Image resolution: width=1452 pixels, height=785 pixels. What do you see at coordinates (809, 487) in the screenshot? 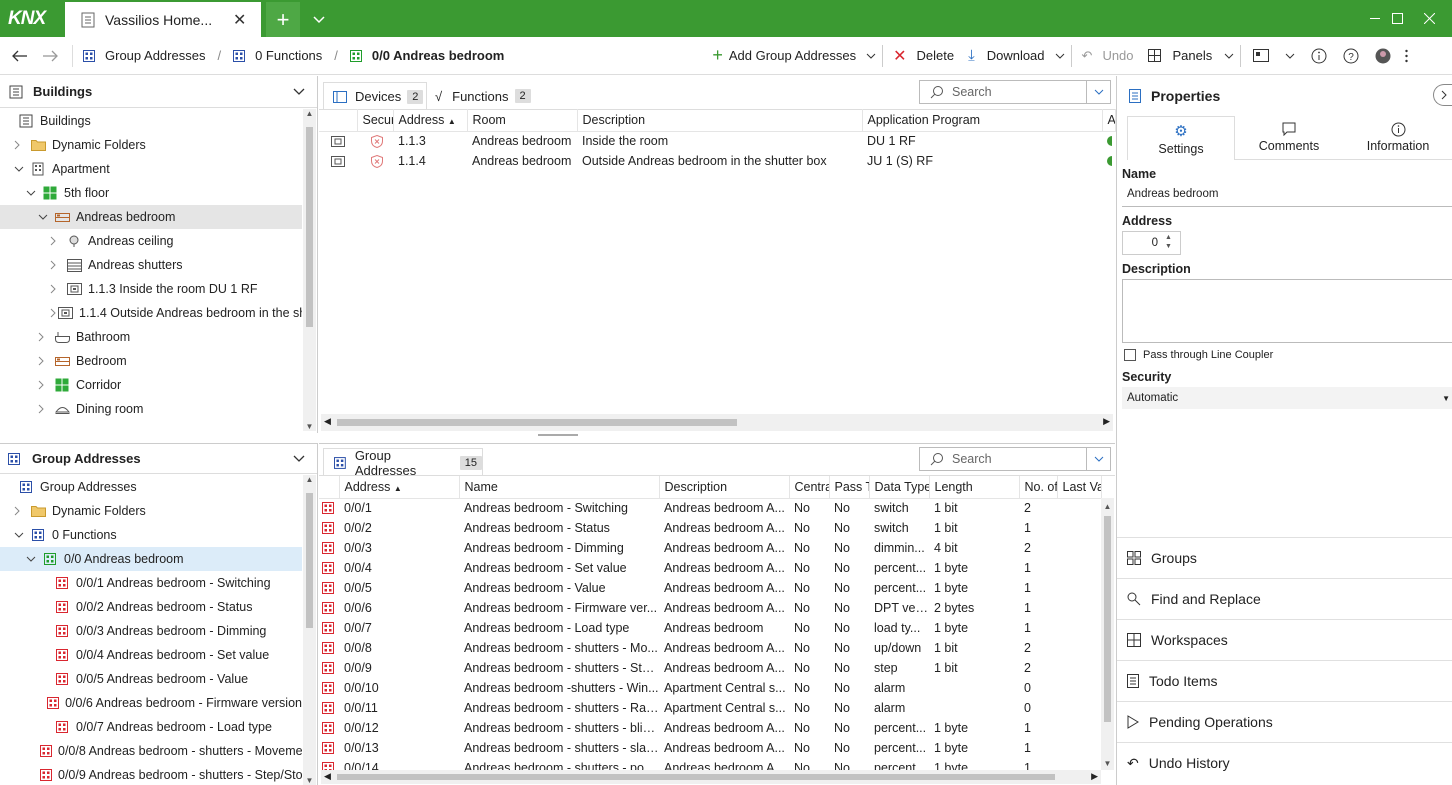
I see `col-central: Centra` at bounding box center [809, 487].